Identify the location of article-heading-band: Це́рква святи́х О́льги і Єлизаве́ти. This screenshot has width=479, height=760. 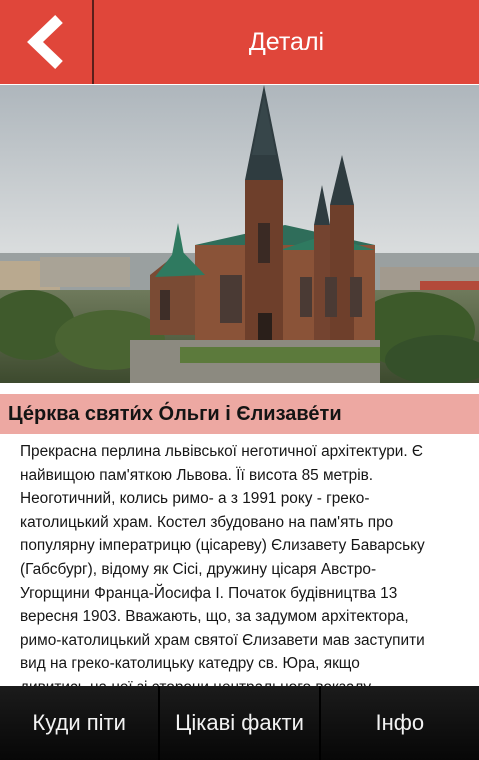
(239, 414).